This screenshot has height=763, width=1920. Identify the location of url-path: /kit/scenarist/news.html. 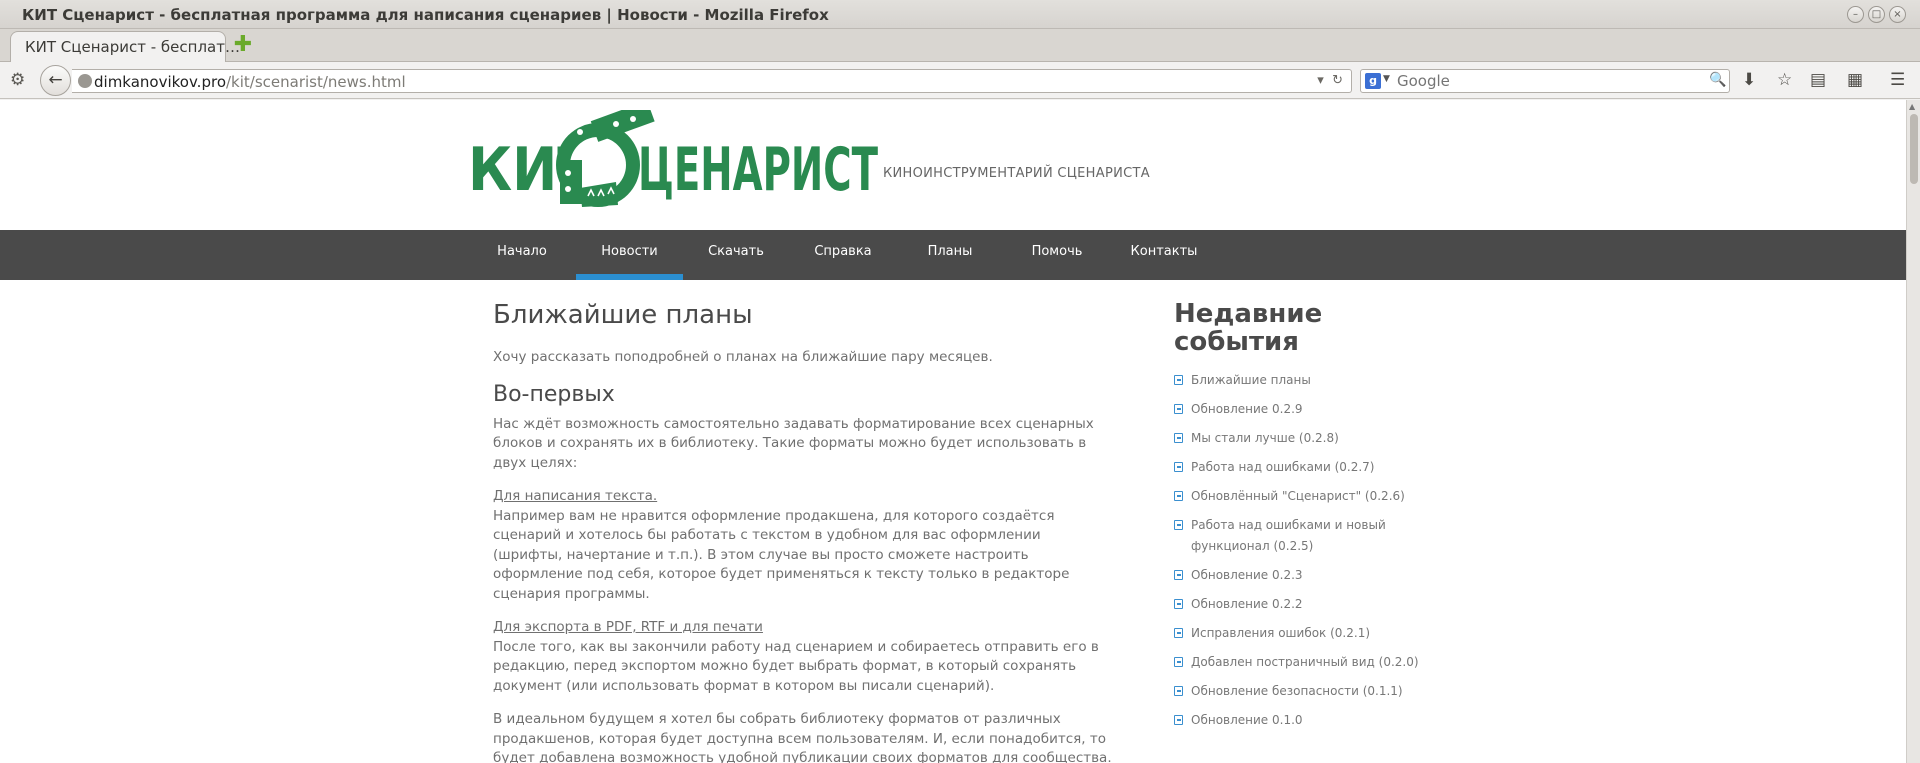
(316, 82).